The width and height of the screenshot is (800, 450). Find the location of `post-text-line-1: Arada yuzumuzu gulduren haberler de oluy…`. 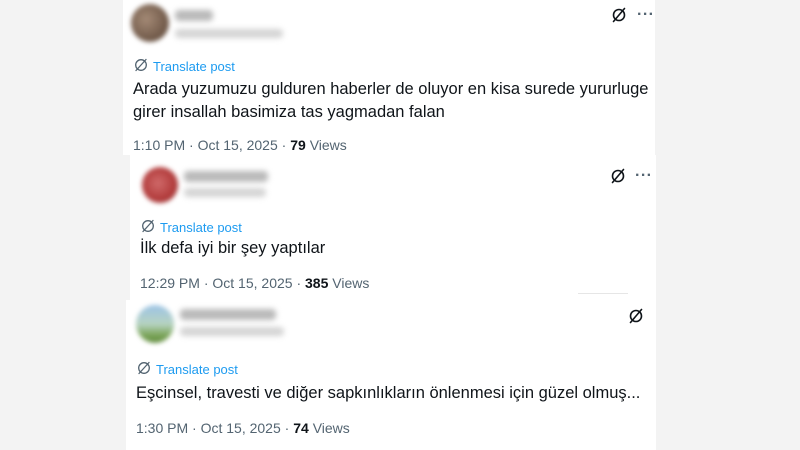

post-text-line-1: Arada yuzumuzu gulduren haberler de oluy… is located at coordinates (391, 89).